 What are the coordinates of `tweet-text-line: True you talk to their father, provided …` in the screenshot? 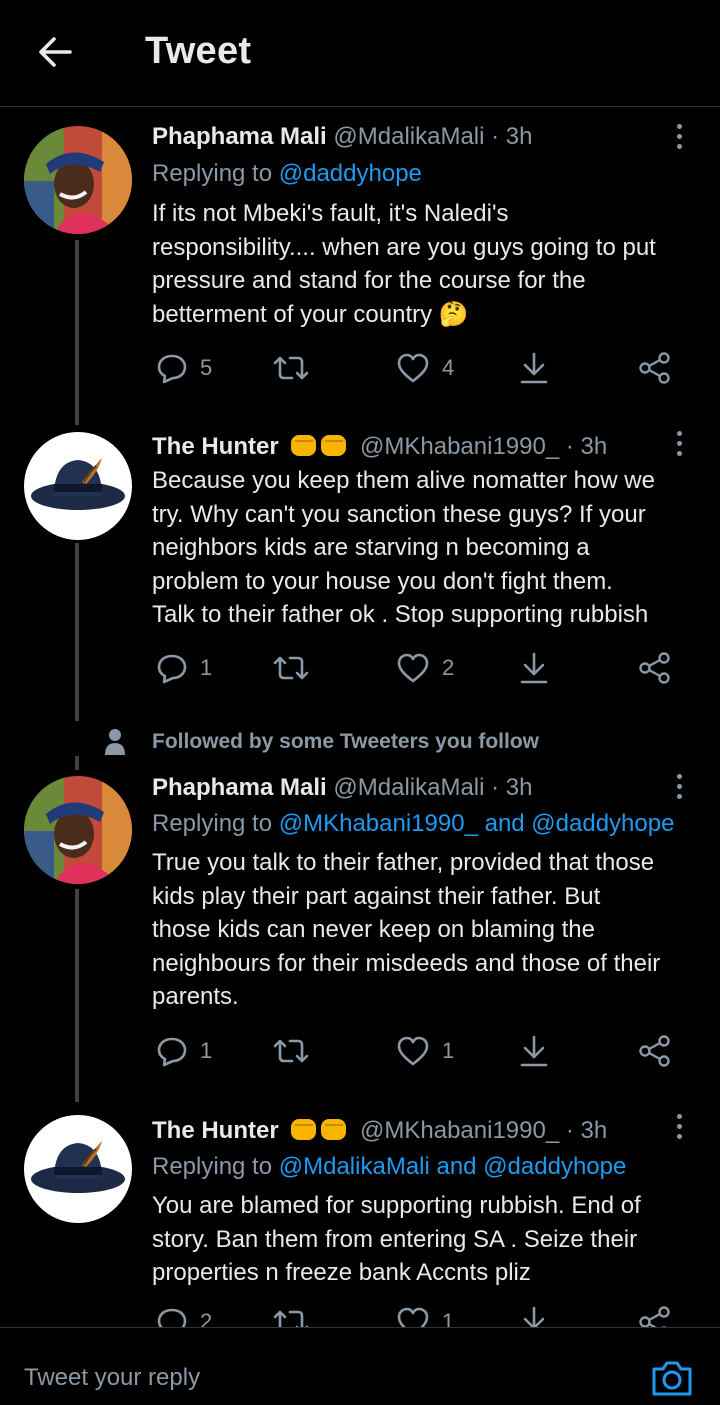 It's located at (403, 862).